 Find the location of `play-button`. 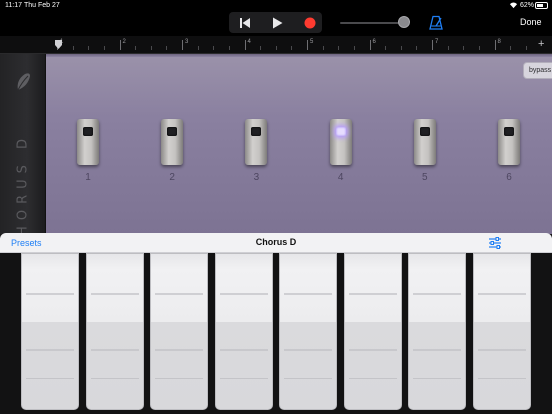

play-button is located at coordinates (277, 23).